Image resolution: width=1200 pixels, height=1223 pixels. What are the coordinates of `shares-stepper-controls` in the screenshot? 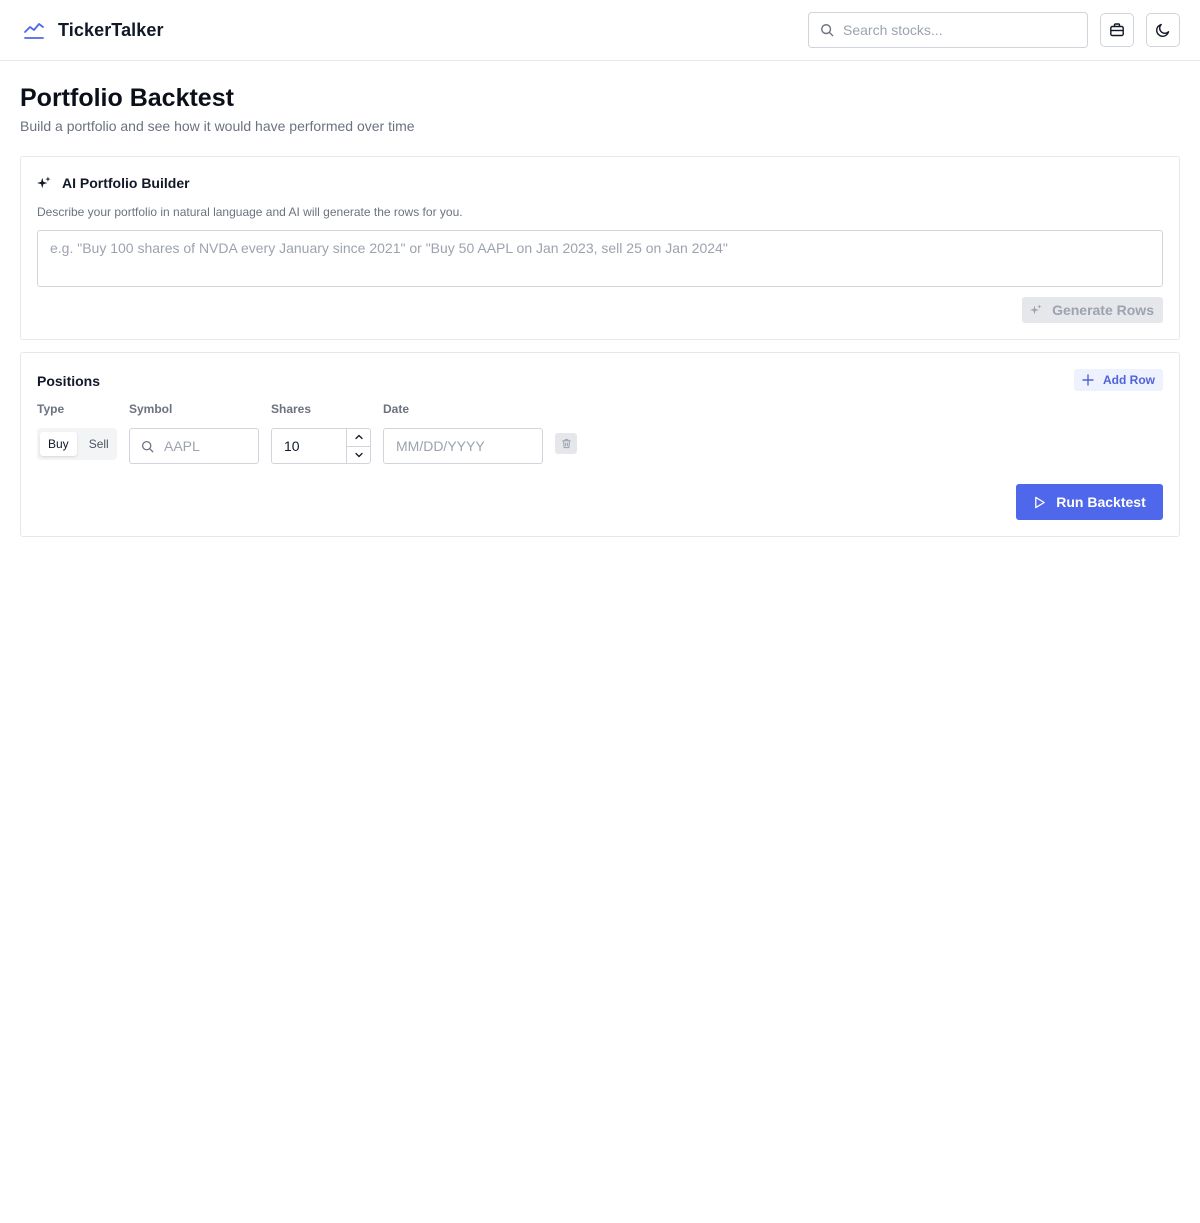 It's located at (358, 446).